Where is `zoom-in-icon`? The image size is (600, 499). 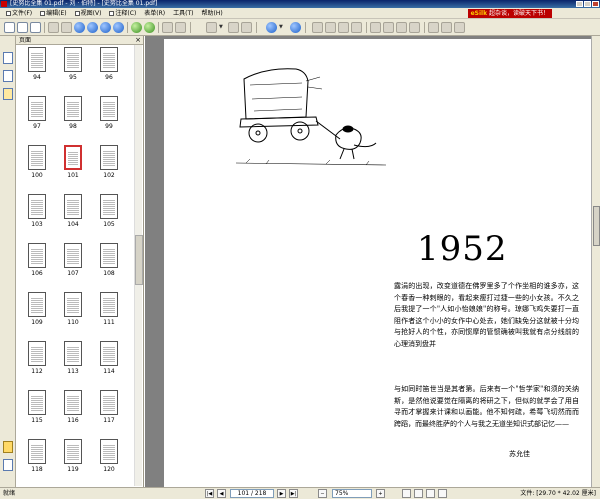
zoom-in-icon is located at coordinates (211, 27).